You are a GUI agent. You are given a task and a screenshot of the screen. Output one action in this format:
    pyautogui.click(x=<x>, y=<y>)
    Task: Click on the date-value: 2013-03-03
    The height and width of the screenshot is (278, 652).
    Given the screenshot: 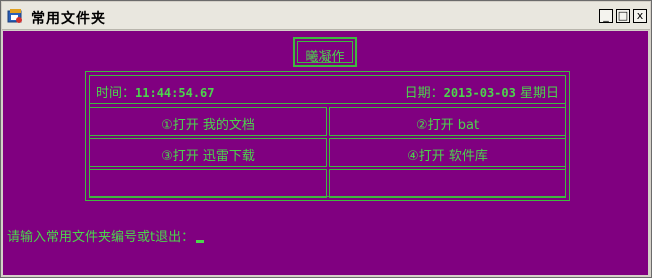 What is the action you would take?
    pyautogui.click(x=479, y=93)
    